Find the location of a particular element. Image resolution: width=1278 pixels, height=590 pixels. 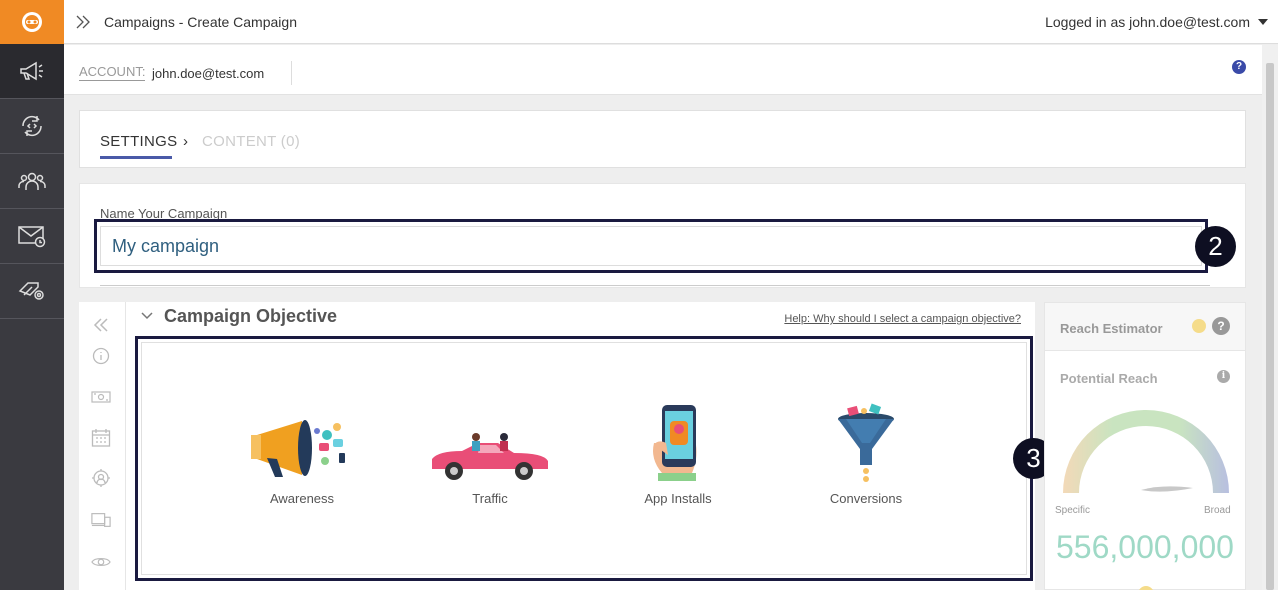

nav-campaigns is located at coordinates (32, 71).